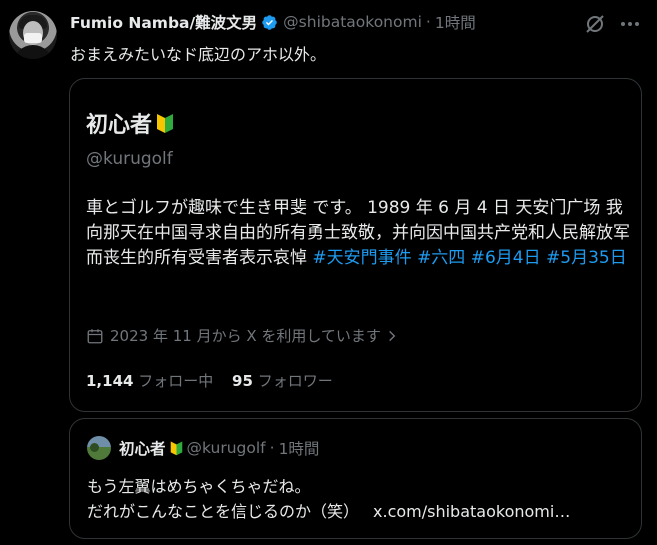 The image size is (657, 545). What do you see at coordinates (392, 335) in the screenshot?
I see `chevron-right-icon` at bounding box center [392, 335].